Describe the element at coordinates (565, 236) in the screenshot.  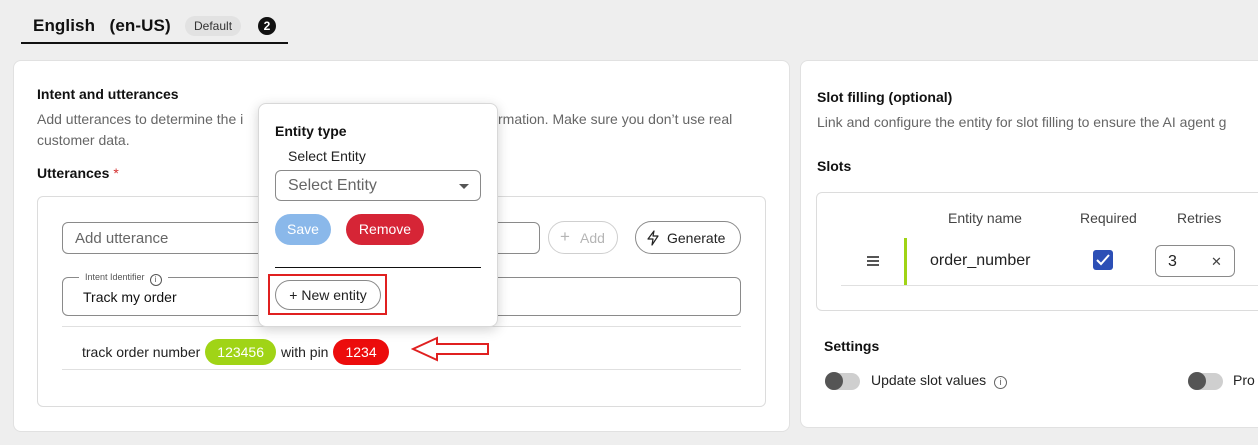
I see `plus-icon: +` at that location.